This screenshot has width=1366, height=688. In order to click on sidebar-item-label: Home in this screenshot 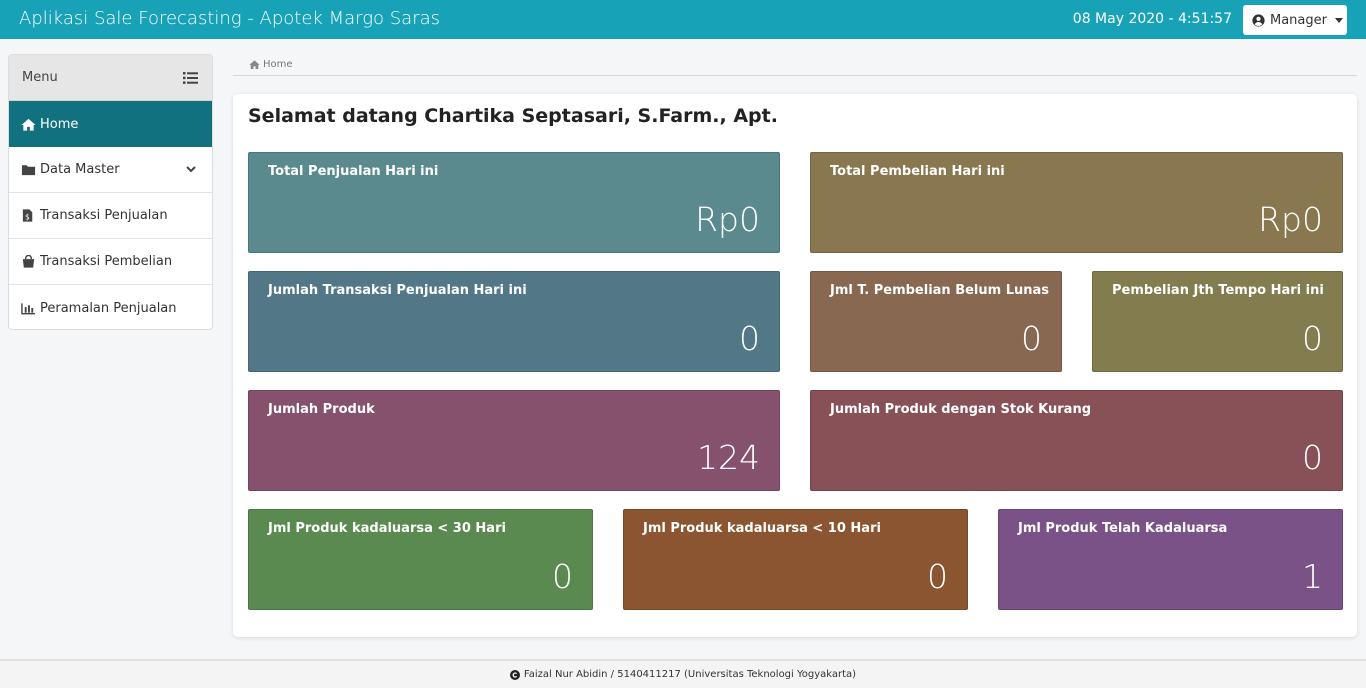, I will do `click(59, 124)`.